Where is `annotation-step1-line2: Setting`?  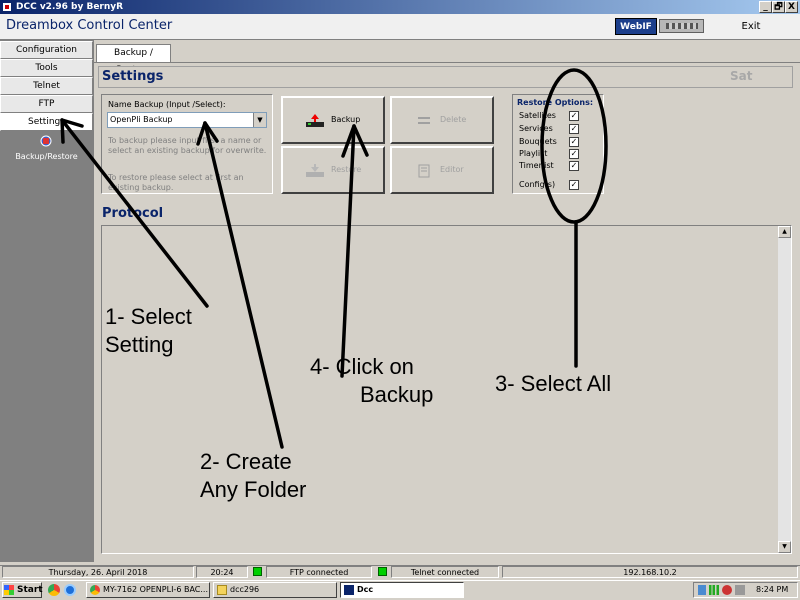
annotation-step1-line2: Setting is located at coordinates (139, 344).